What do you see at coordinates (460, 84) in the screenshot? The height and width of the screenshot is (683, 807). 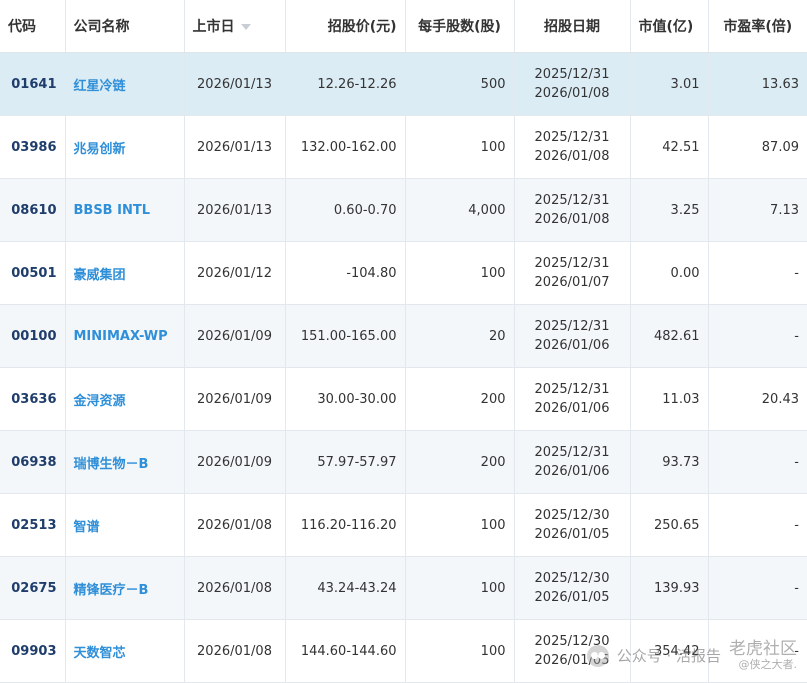 I see `cell-lot-size: 500` at bounding box center [460, 84].